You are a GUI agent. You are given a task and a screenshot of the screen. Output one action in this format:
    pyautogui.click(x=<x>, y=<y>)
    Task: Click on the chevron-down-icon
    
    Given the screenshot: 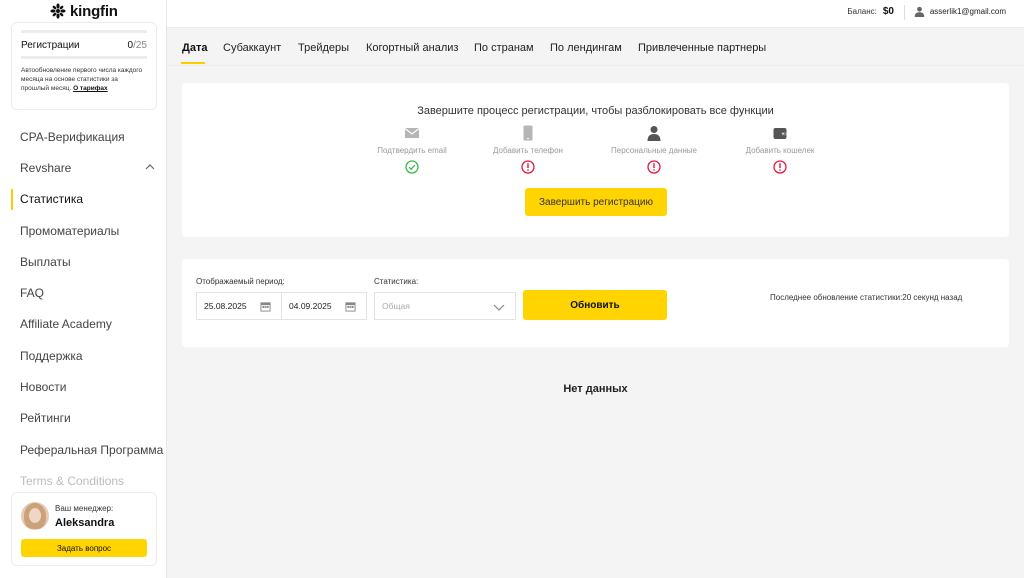 What is the action you would take?
    pyautogui.click(x=499, y=307)
    